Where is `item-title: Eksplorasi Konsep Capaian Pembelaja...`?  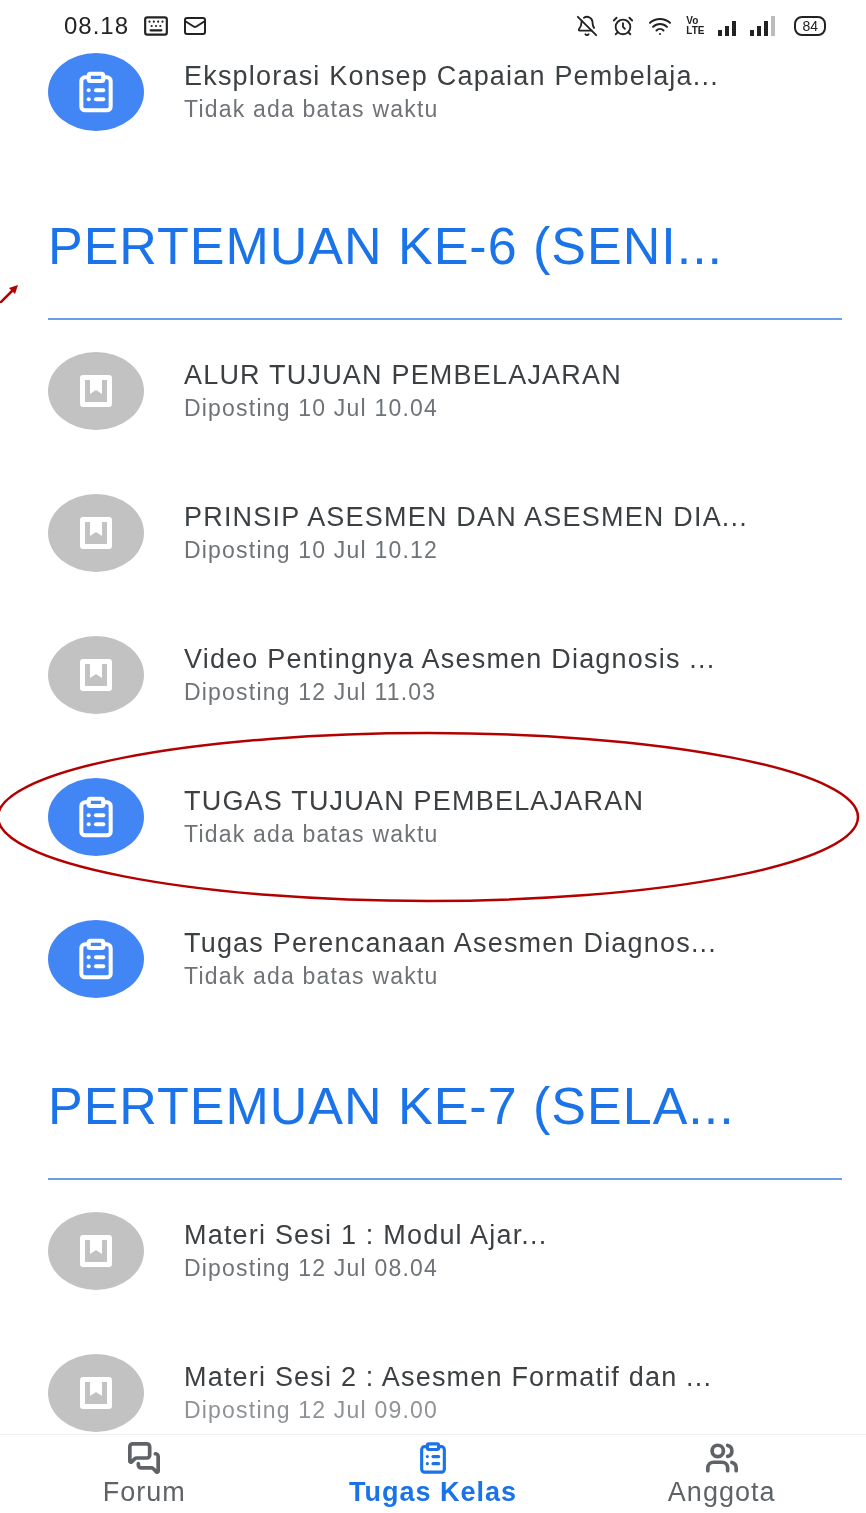
item-title: Eksplorasi Konsep Capaian Pembelaja... is located at coordinates (451, 76).